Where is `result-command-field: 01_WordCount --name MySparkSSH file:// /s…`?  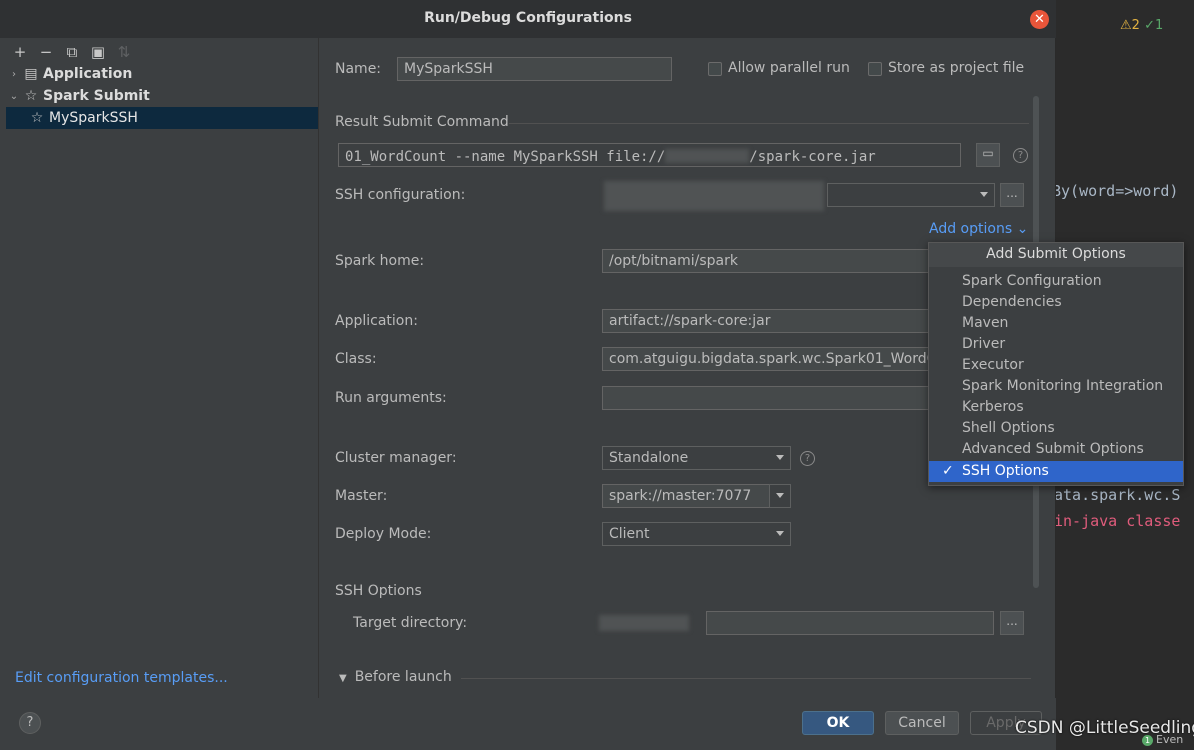
result-command-field: 01_WordCount --name MySparkSSH file:// /s… is located at coordinates (649, 155).